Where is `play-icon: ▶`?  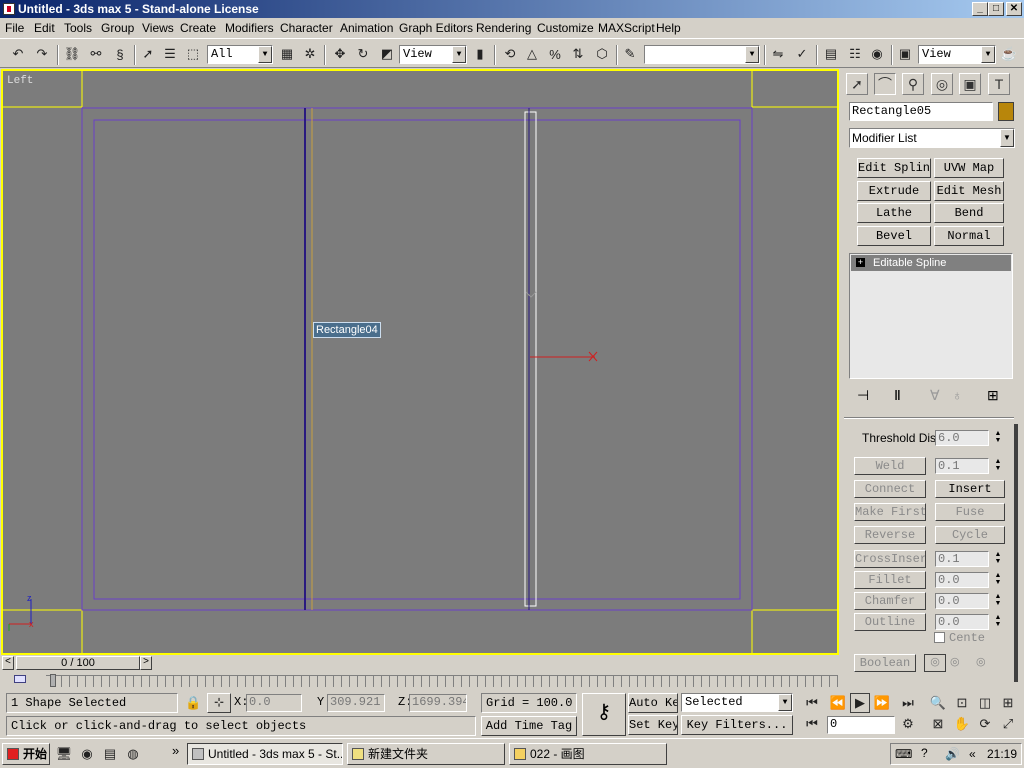
play-icon: ▶ is located at coordinates (860, 703).